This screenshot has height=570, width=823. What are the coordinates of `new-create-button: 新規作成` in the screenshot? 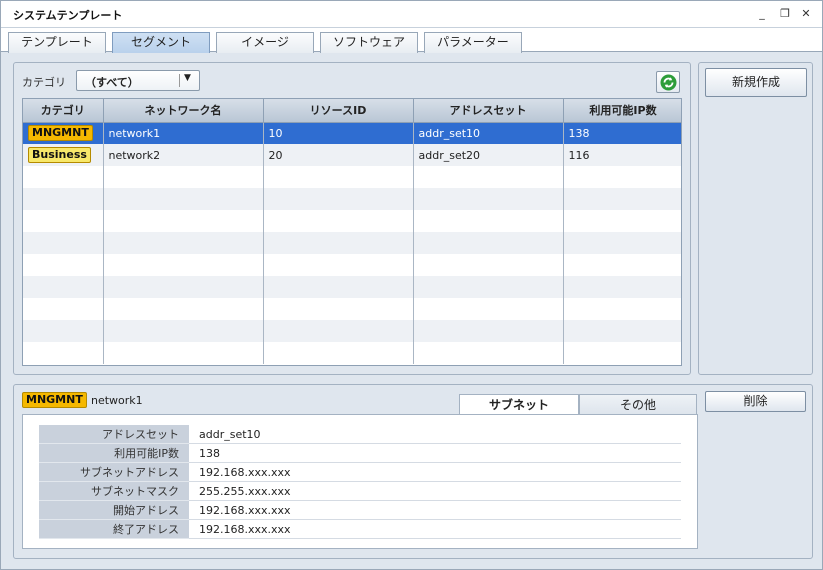 It's located at (756, 82).